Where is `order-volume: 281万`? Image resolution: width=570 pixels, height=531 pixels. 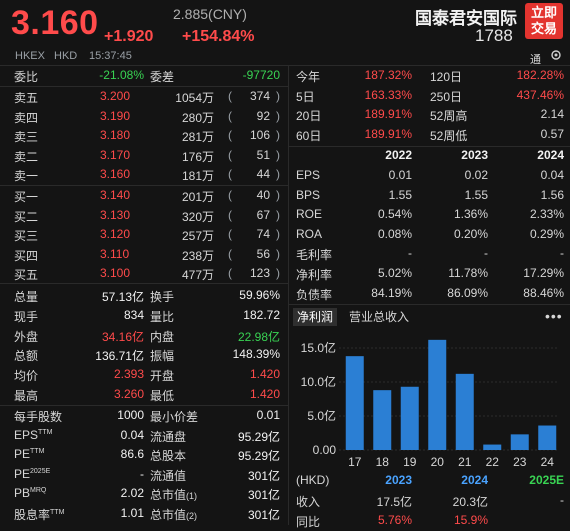
order-volume: 281万 is located at coordinates (197, 137).